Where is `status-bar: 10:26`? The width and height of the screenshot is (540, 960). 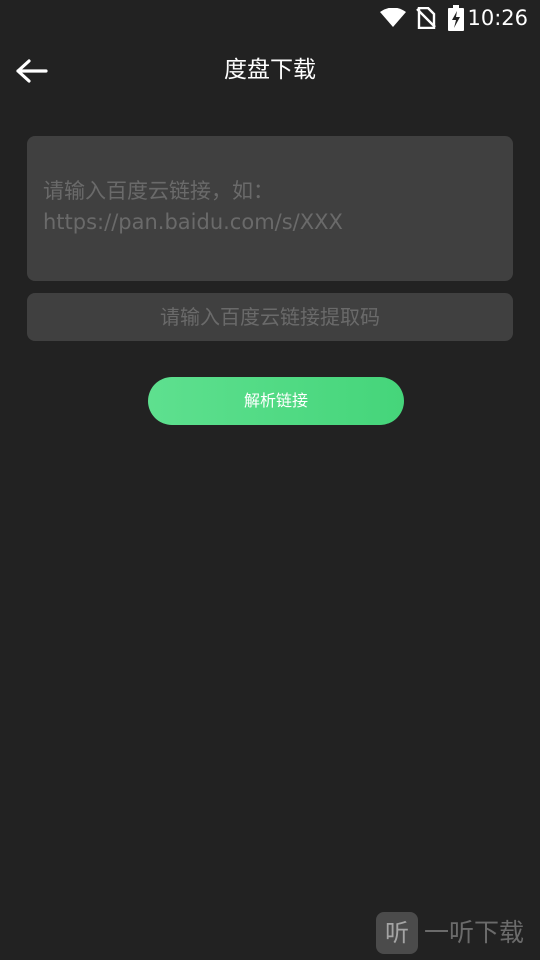
status-bar: 10:26 is located at coordinates (270, 18).